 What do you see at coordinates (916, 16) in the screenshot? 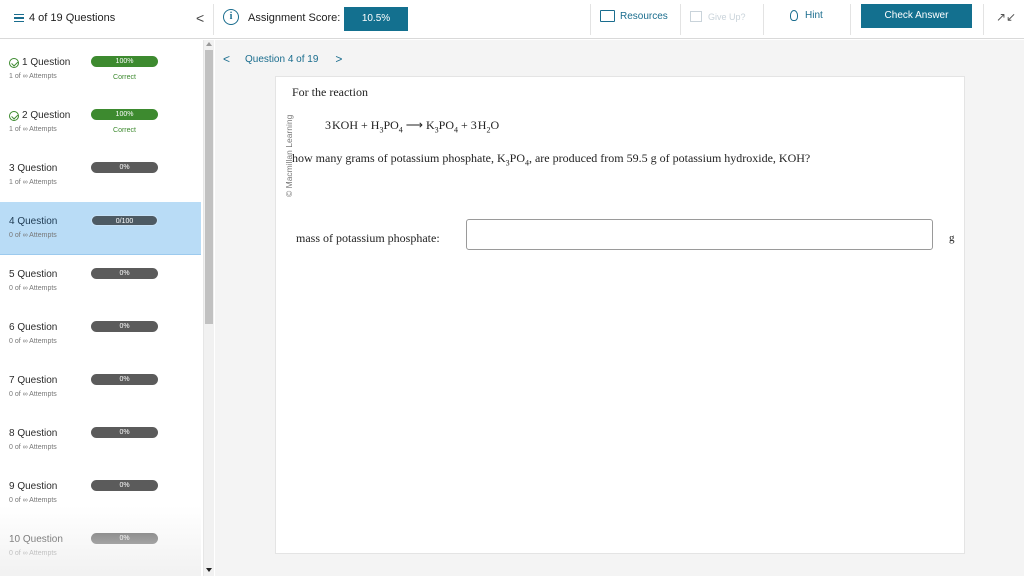
I see `check-answer-button: Check Answer` at bounding box center [916, 16].